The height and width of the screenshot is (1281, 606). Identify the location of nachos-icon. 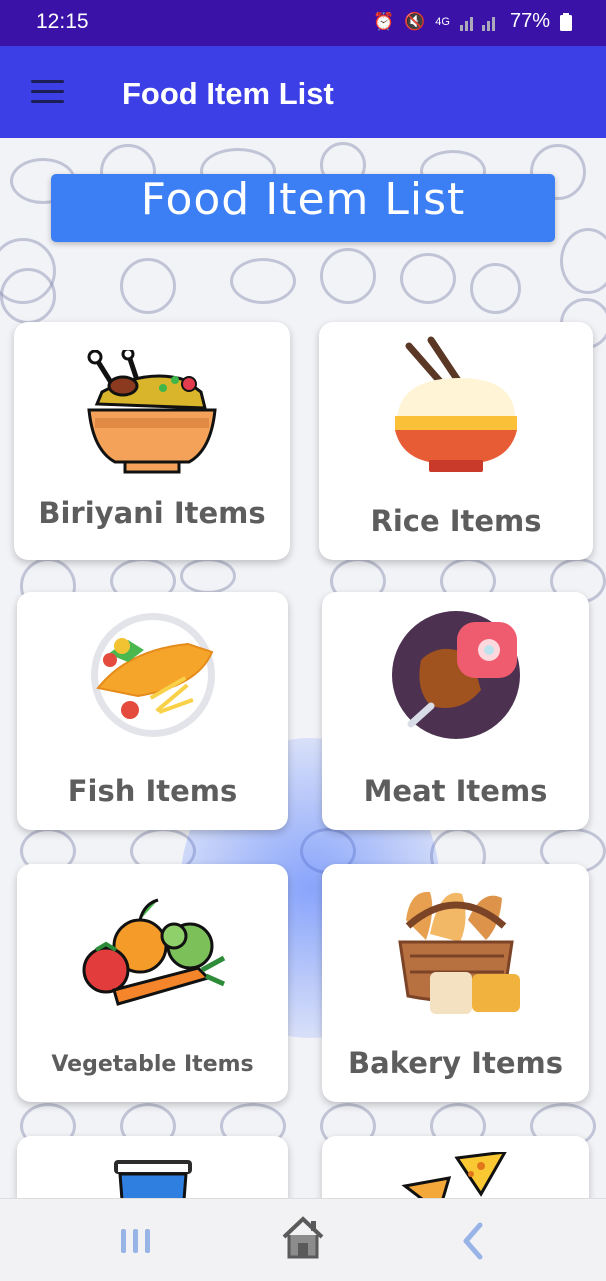
(453, 1175).